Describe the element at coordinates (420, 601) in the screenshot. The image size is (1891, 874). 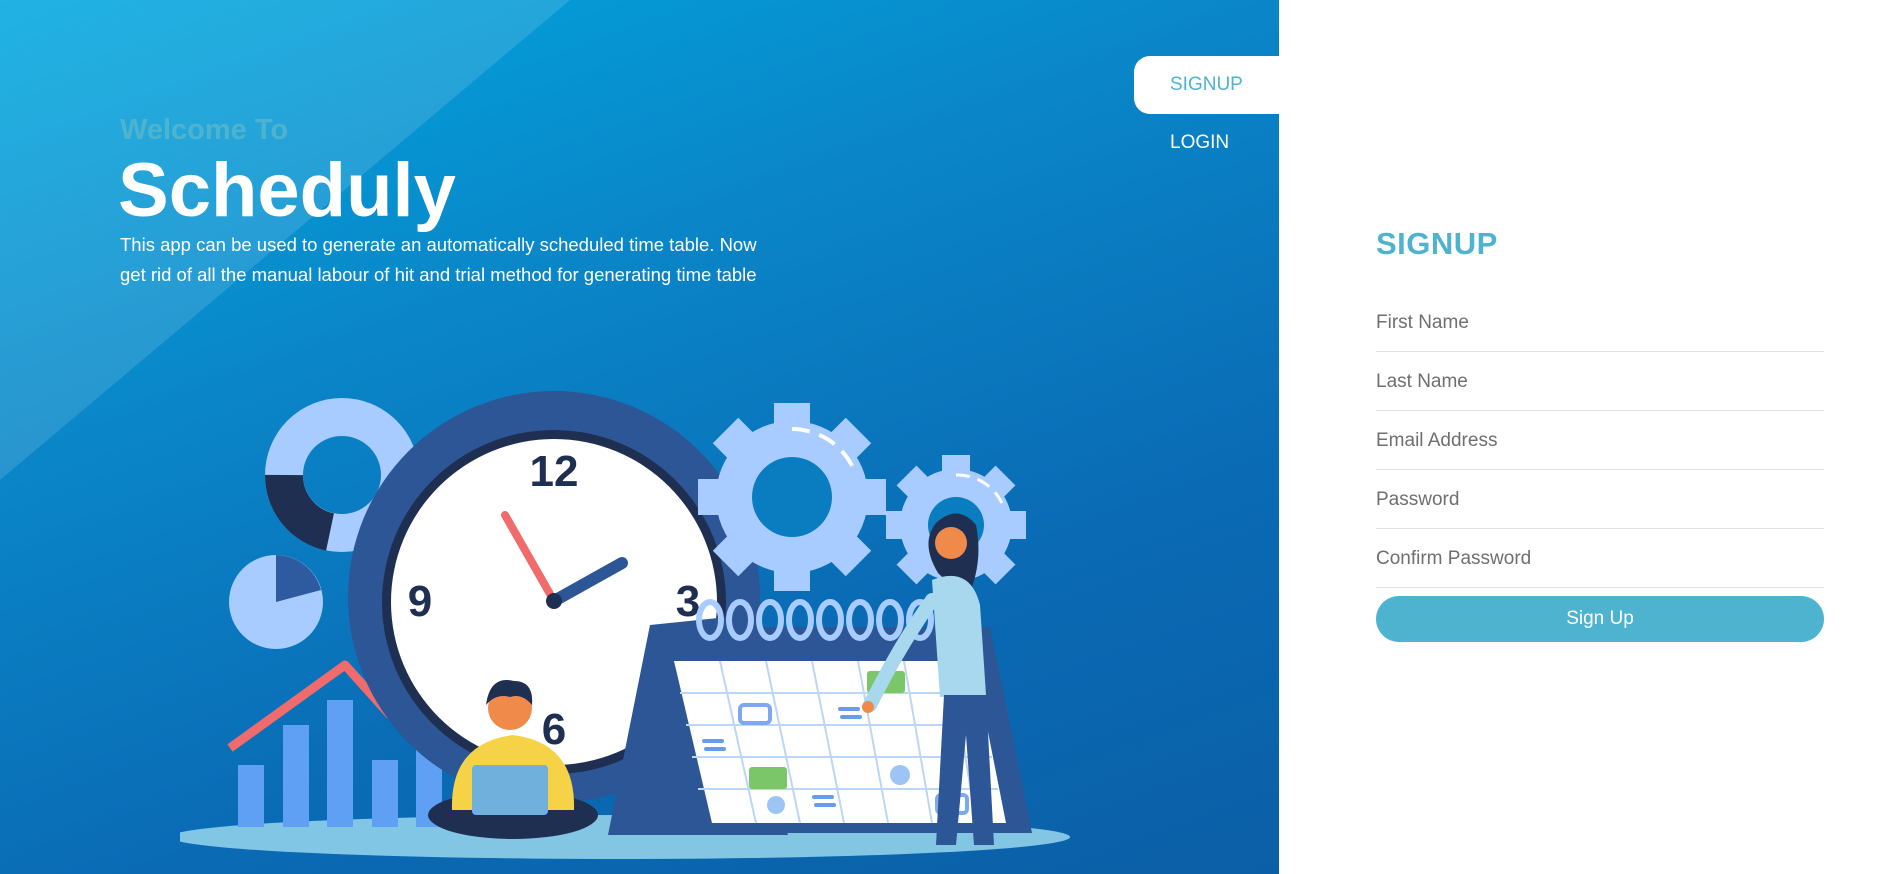
I see `clock-9: 9` at that location.